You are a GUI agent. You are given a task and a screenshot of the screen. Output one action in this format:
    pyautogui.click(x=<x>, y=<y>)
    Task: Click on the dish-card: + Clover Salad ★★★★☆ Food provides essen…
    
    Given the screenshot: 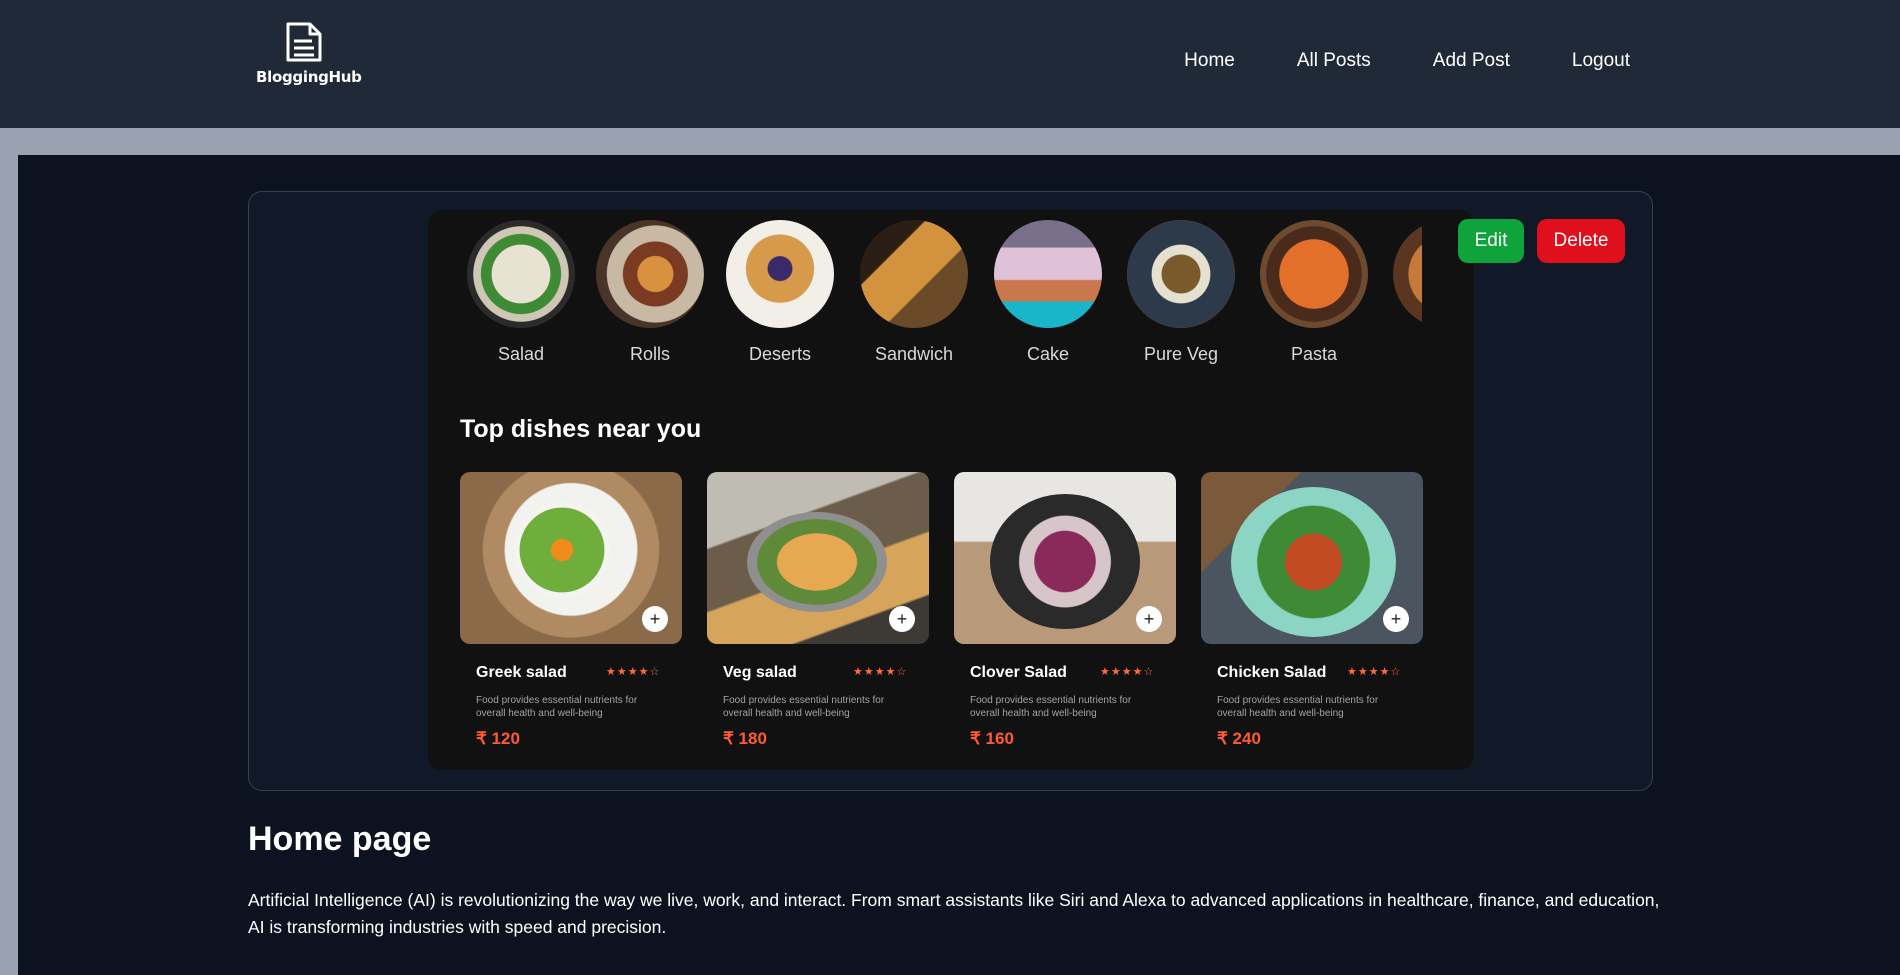 What is the action you would take?
    pyautogui.click(x=1065, y=610)
    